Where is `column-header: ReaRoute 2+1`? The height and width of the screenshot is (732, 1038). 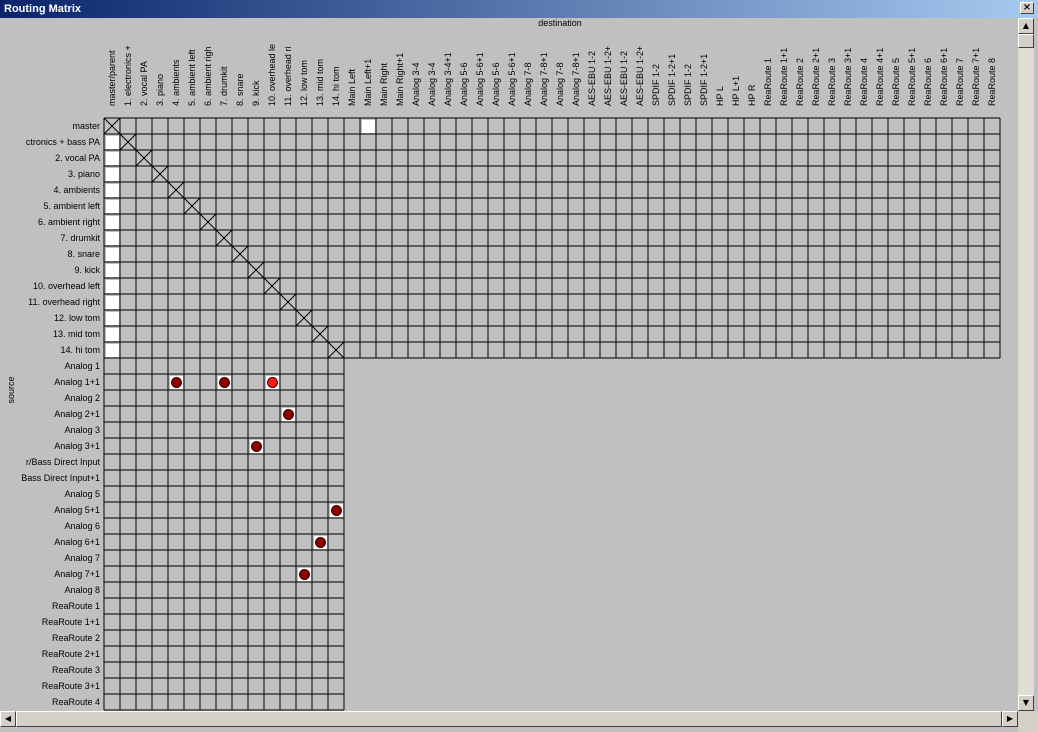 column-header: ReaRoute 2+1 is located at coordinates (816, 77).